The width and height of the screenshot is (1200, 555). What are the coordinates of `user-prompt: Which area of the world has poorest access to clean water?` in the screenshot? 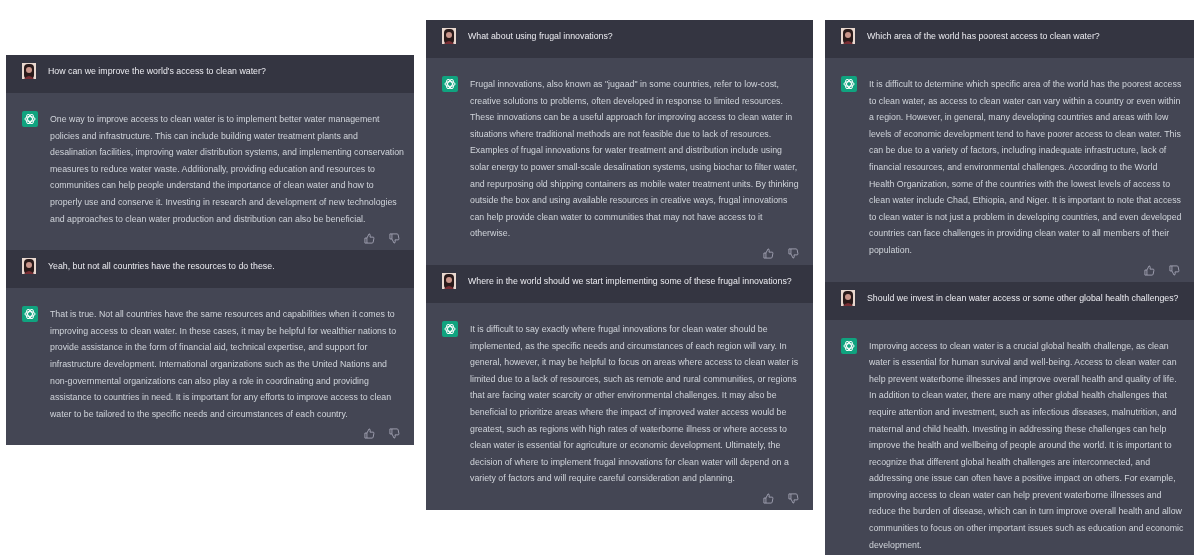 It's located at (983, 36).